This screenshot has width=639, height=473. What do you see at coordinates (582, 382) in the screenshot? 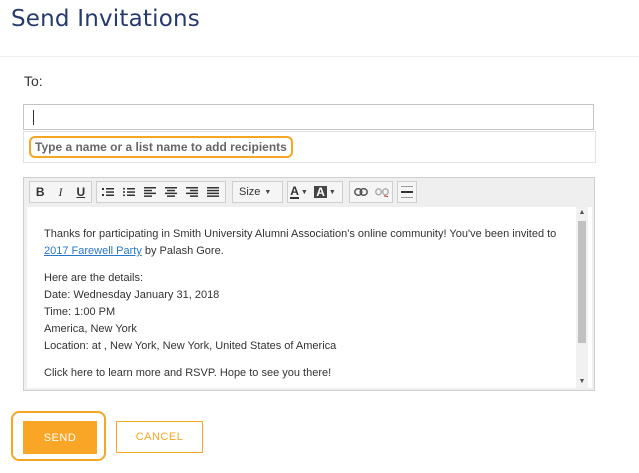
I see `scroll-down-icon: ▼` at bounding box center [582, 382].